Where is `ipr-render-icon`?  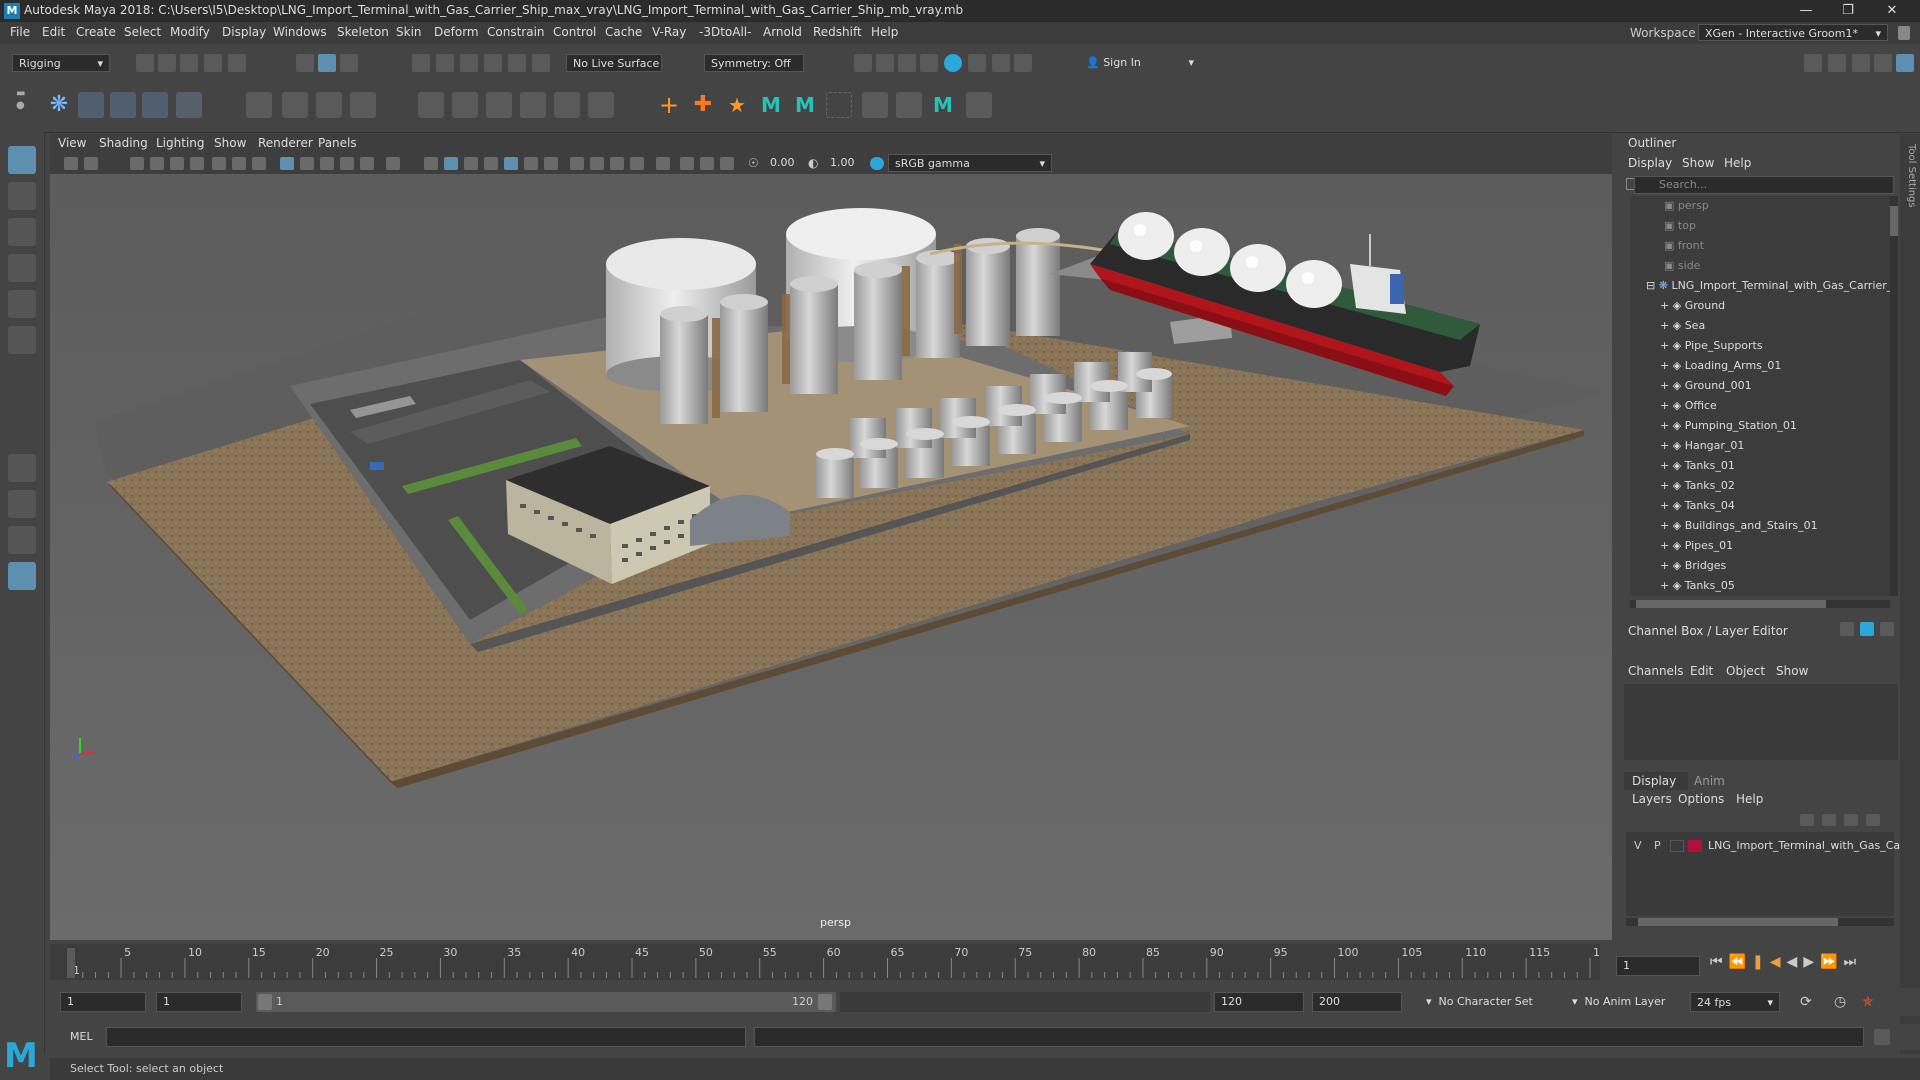 ipr-render-icon is located at coordinates (907, 63).